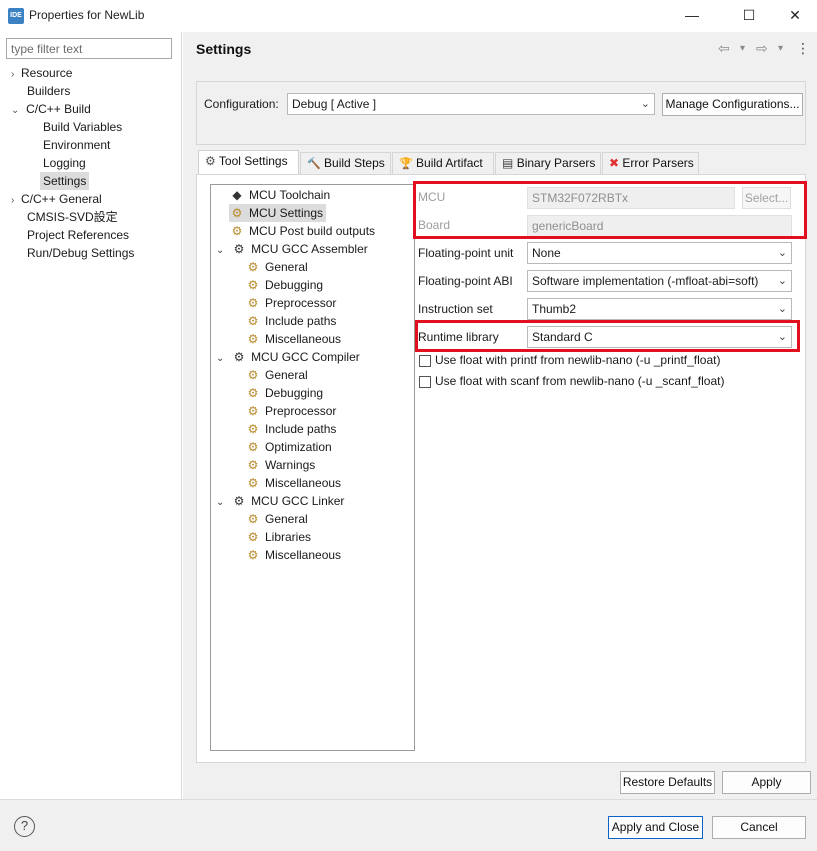 The image size is (817, 851). I want to click on tab-build-artifact: 🏆 Build Artifact, so click(443, 163).